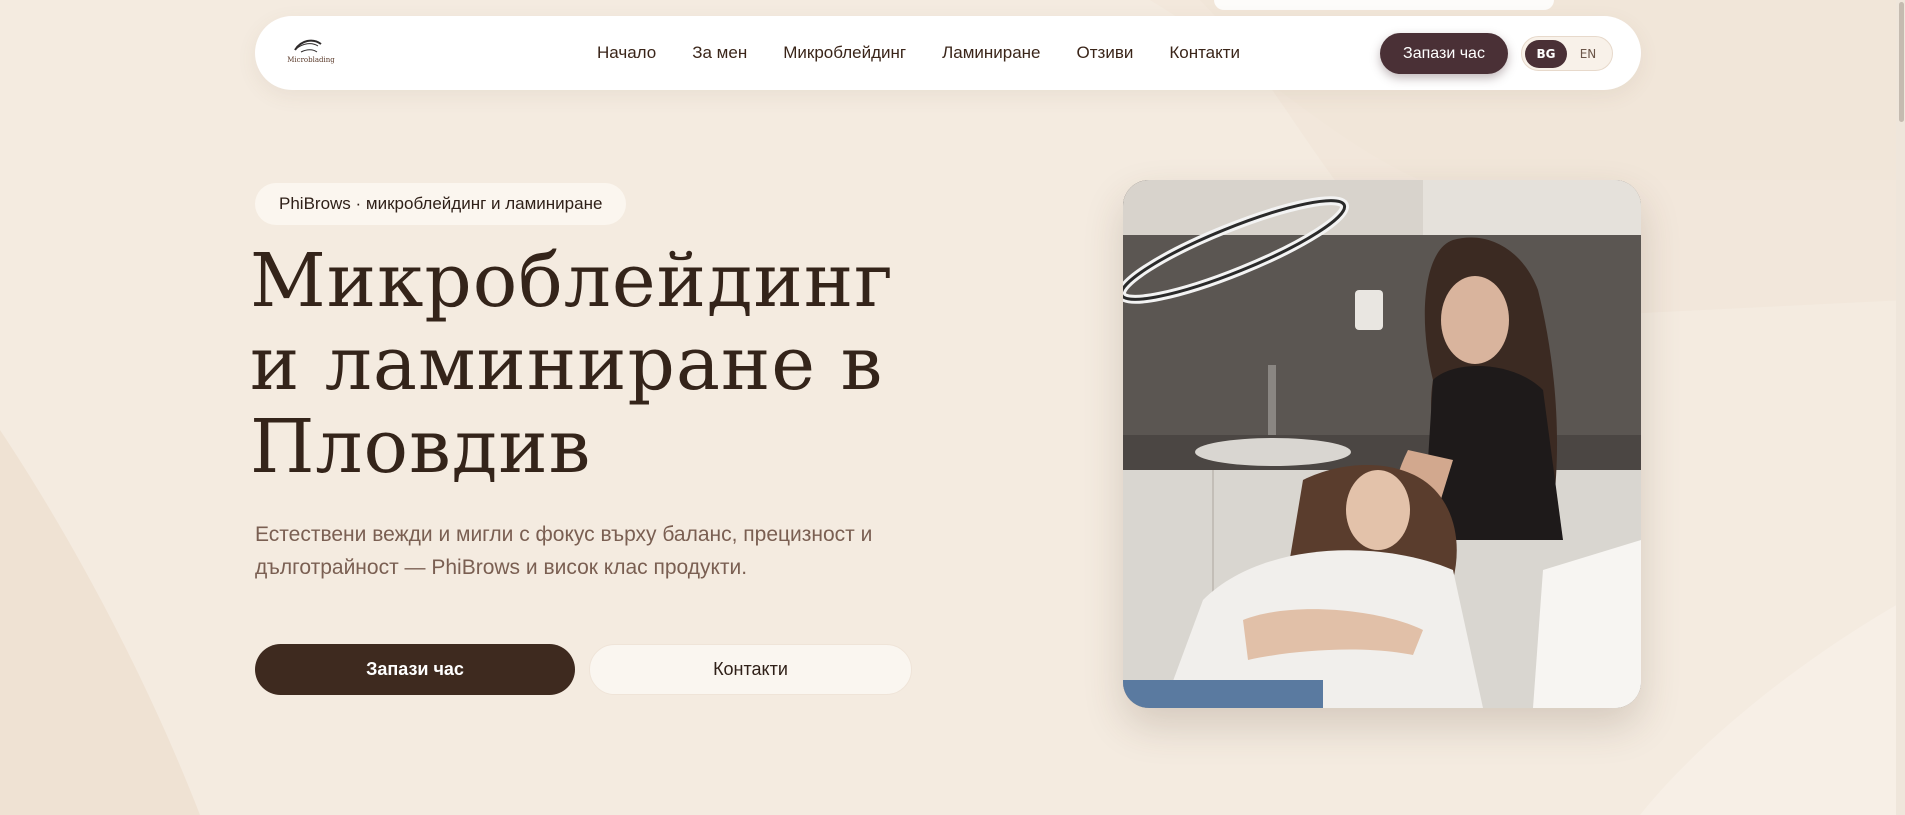 The width and height of the screenshot is (1905, 815). Describe the element at coordinates (1546, 53) in the screenshot. I see `lang-bg-button: BG` at that location.